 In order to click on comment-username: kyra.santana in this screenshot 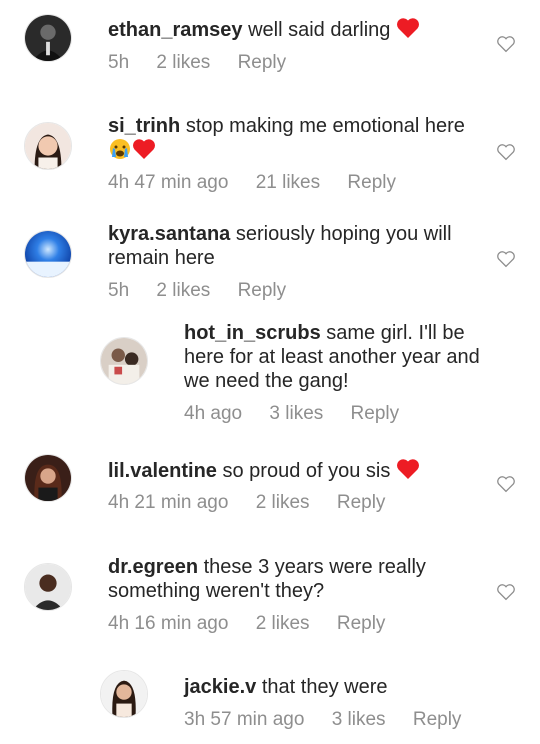, I will do `click(169, 234)`.